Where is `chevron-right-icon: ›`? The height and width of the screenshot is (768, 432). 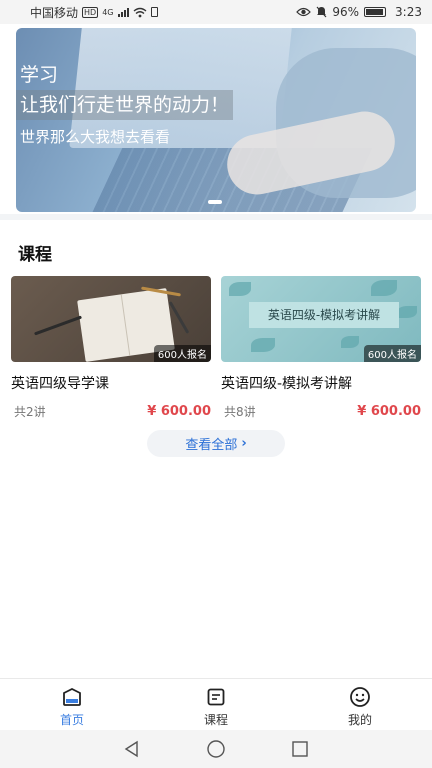 chevron-right-icon: › is located at coordinates (244, 443).